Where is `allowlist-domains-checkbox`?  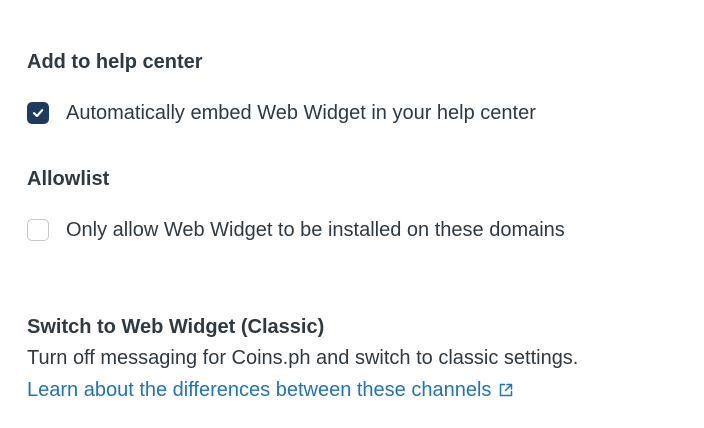
allowlist-domains-checkbox is located at coordinates (38, 230).